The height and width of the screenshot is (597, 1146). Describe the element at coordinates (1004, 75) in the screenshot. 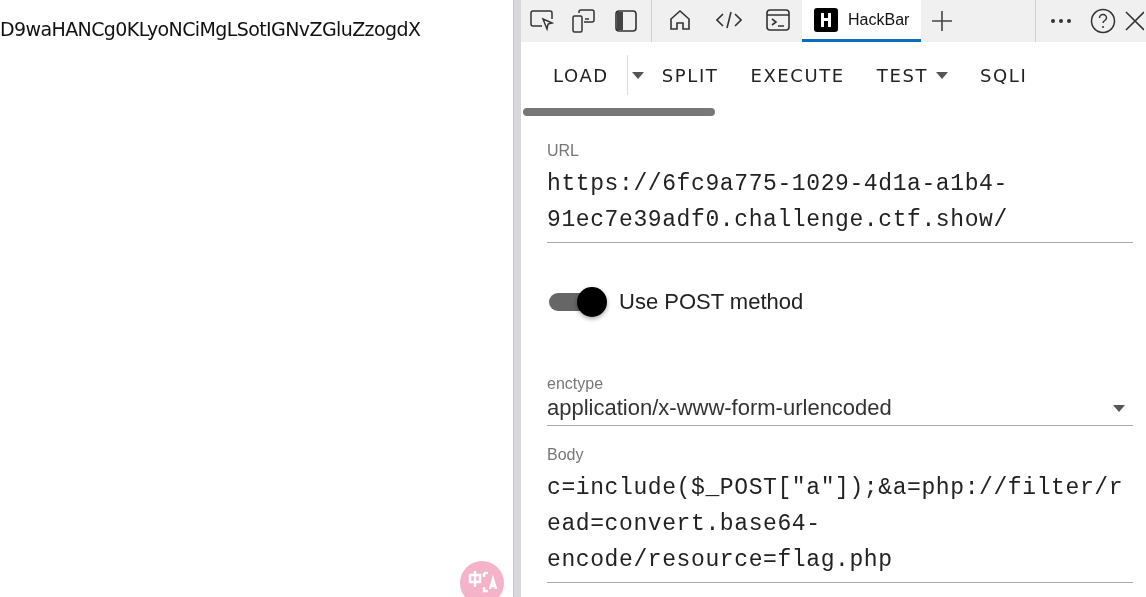

I see `toolbar-button: SQLI` at that location.